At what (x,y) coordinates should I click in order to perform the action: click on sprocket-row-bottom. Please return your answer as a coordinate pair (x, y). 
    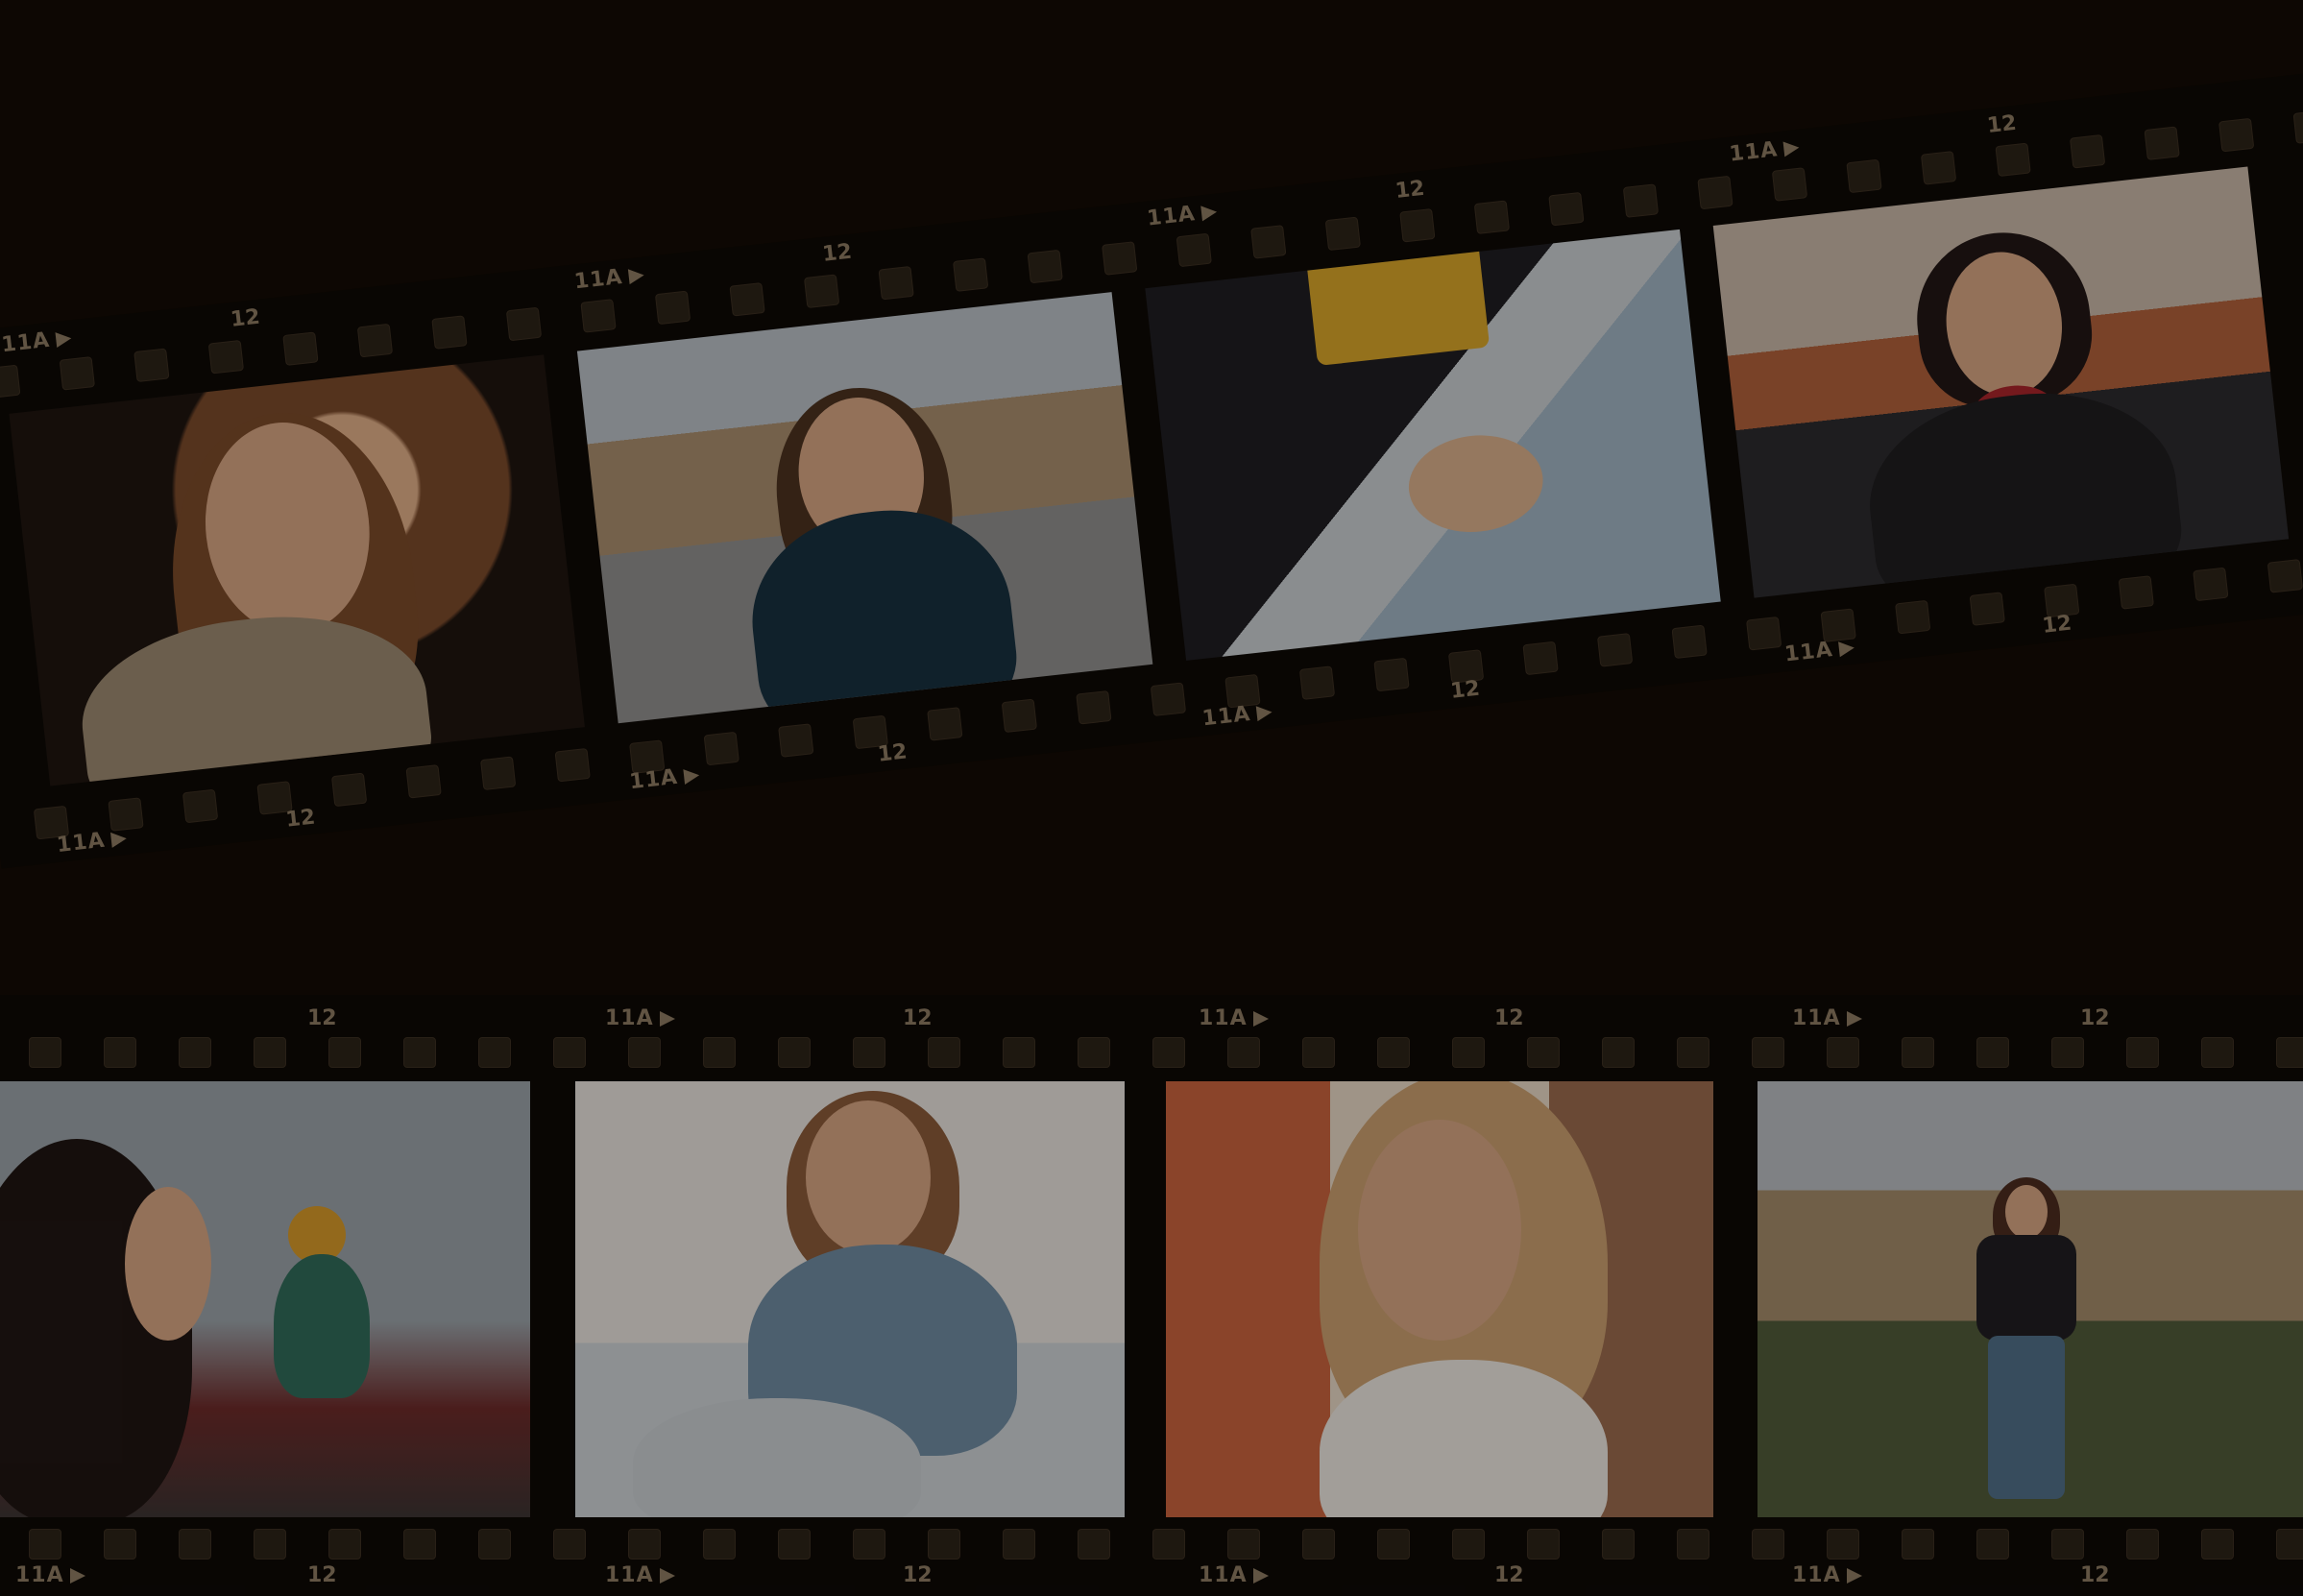
    Looking at the image, I should click on (1151, 1544).